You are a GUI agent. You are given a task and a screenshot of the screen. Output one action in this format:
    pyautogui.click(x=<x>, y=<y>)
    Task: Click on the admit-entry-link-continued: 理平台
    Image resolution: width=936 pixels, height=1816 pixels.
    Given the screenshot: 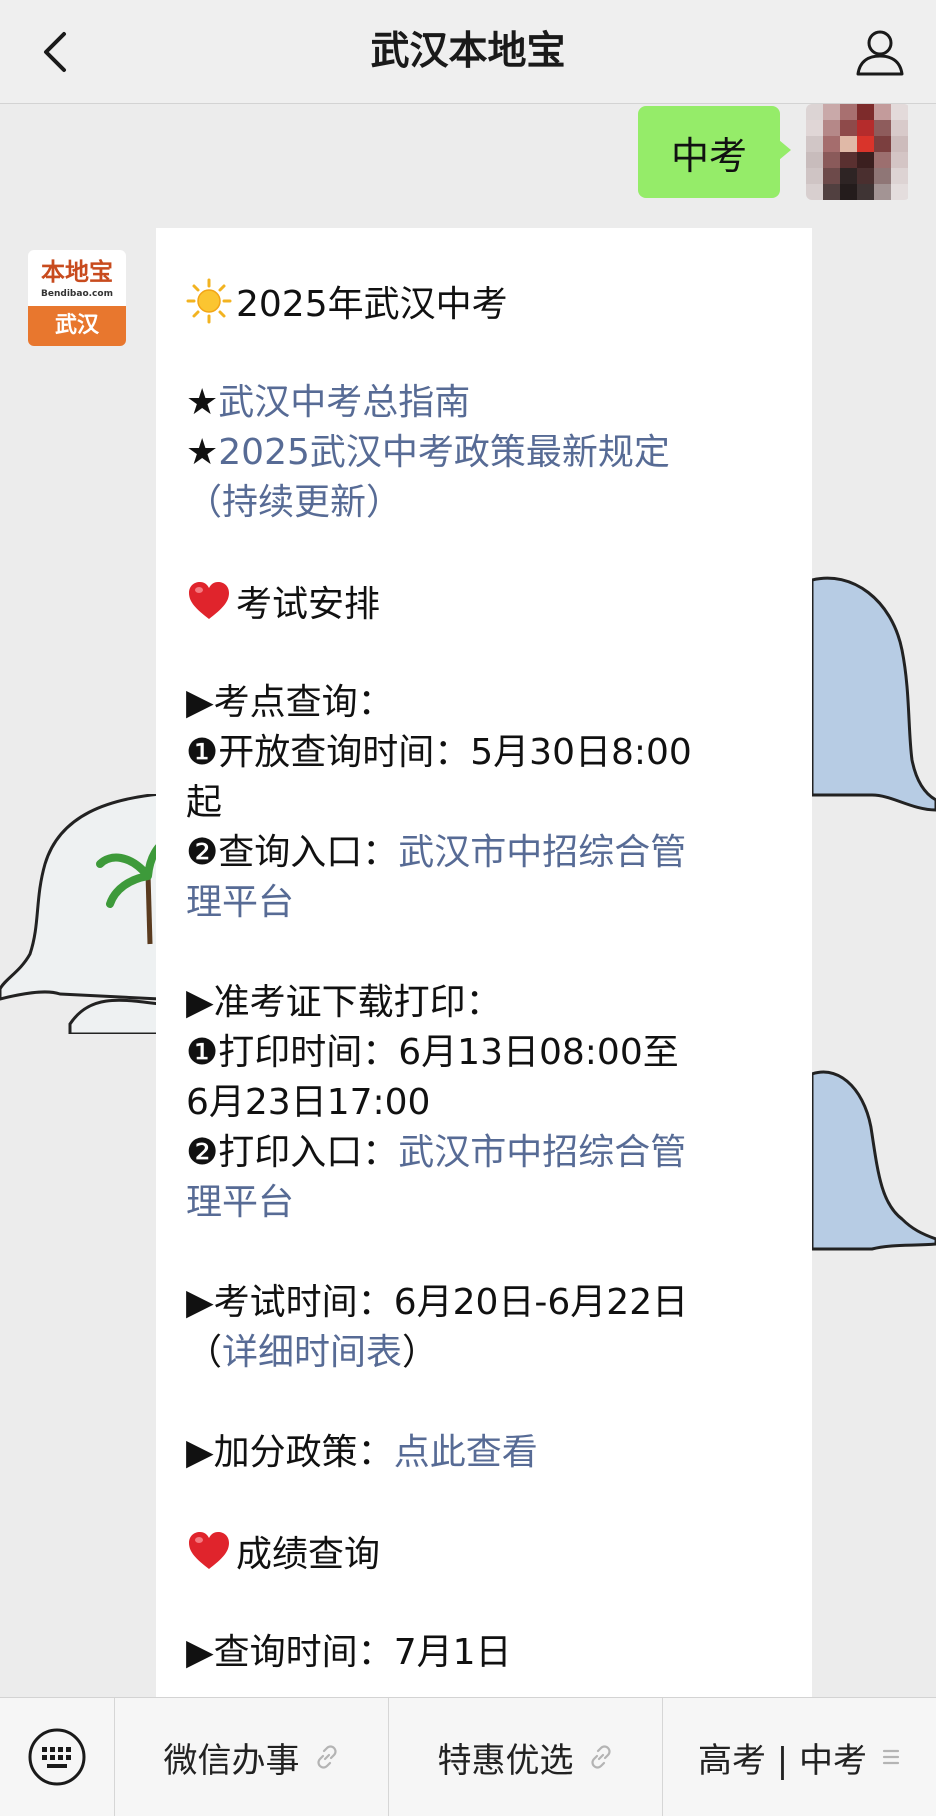 What is the action you would take?
    pyautogui.click(x=240, y=1202)
    